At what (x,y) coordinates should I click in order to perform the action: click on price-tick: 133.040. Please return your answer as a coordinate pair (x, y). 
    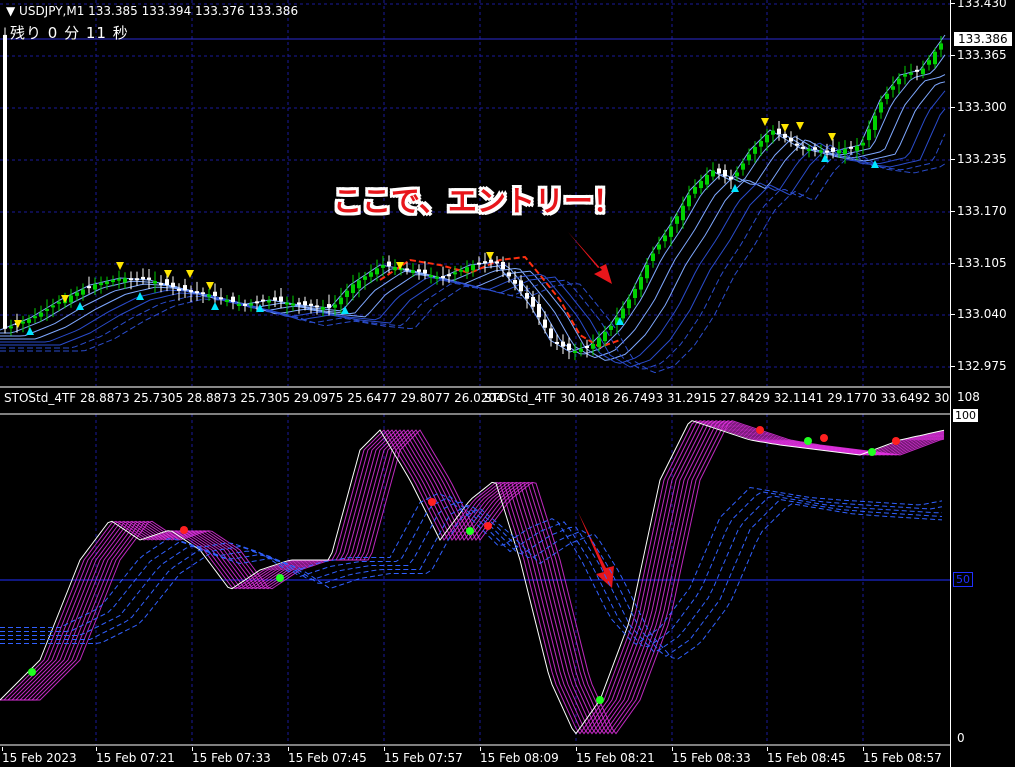
    Looking at the image, I should click on (979, 314).